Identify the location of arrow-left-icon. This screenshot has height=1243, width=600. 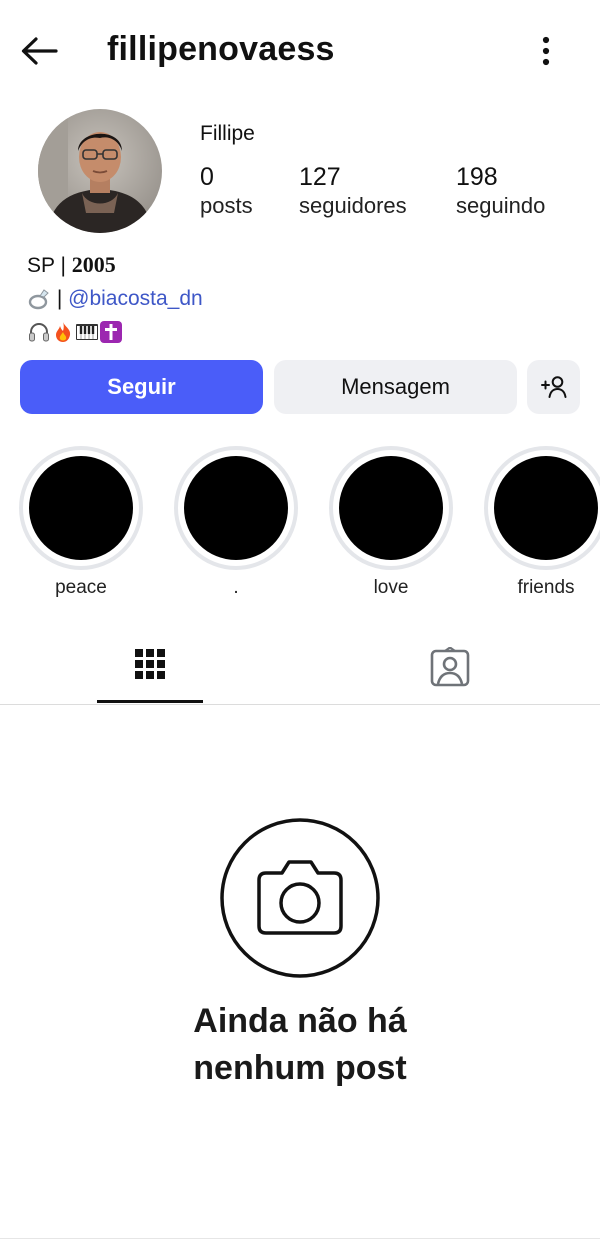
(39, 51).